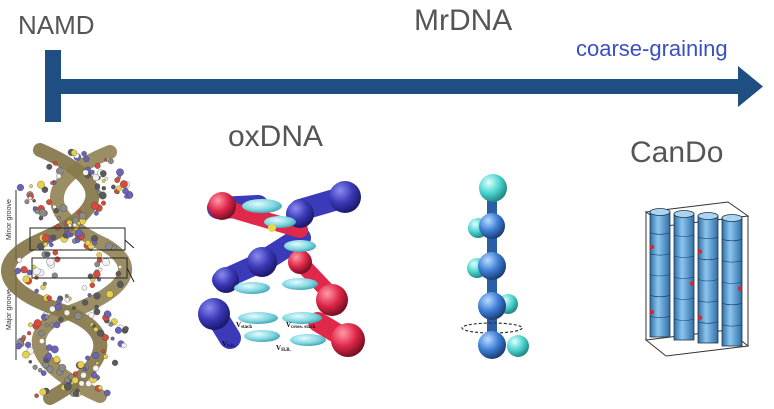  I want to click on cylinder-group, so click(696, 277).